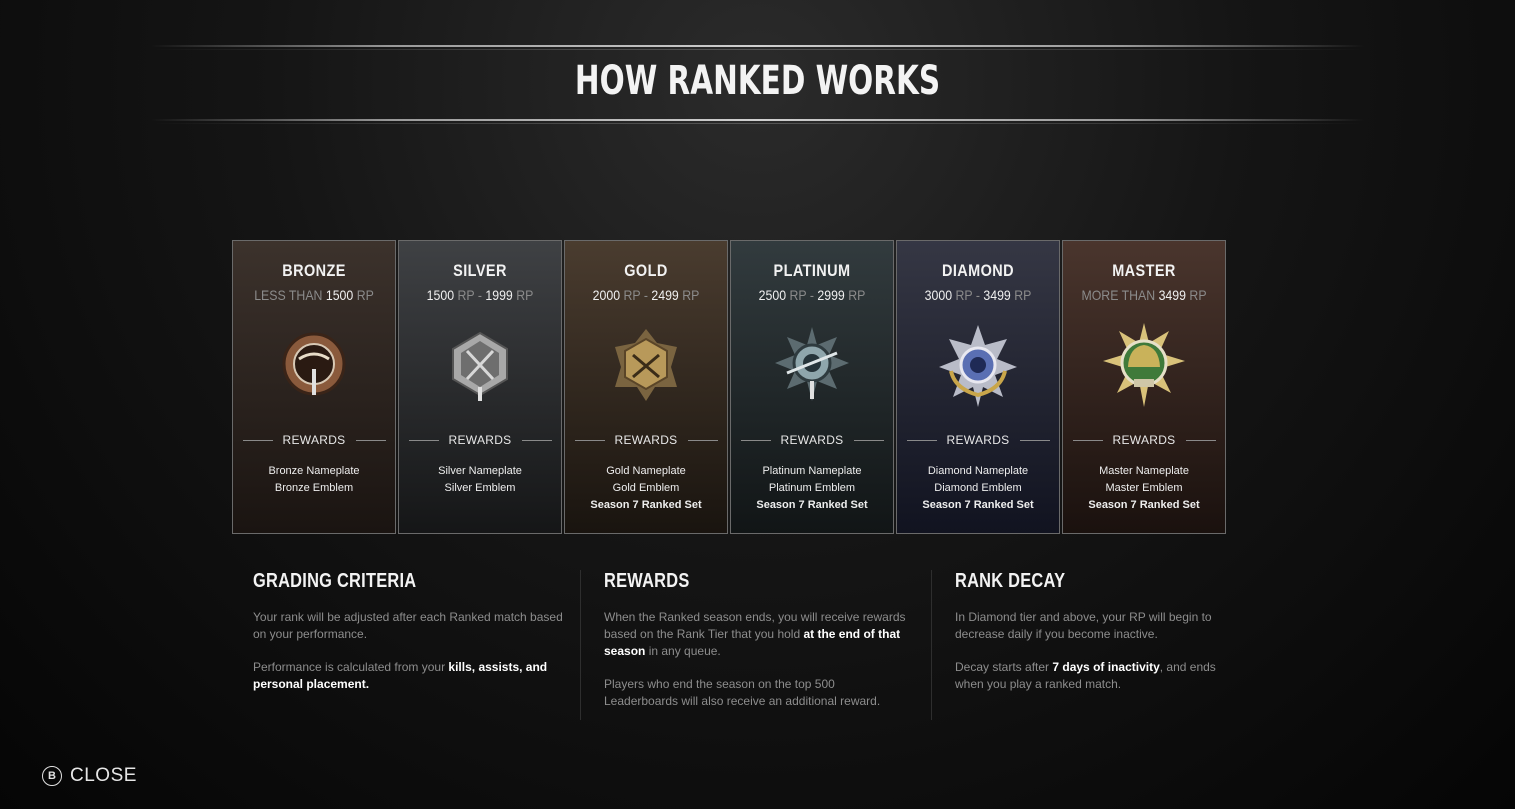  I want to click on section-title: RANK DECAY, so click(1010, 581).